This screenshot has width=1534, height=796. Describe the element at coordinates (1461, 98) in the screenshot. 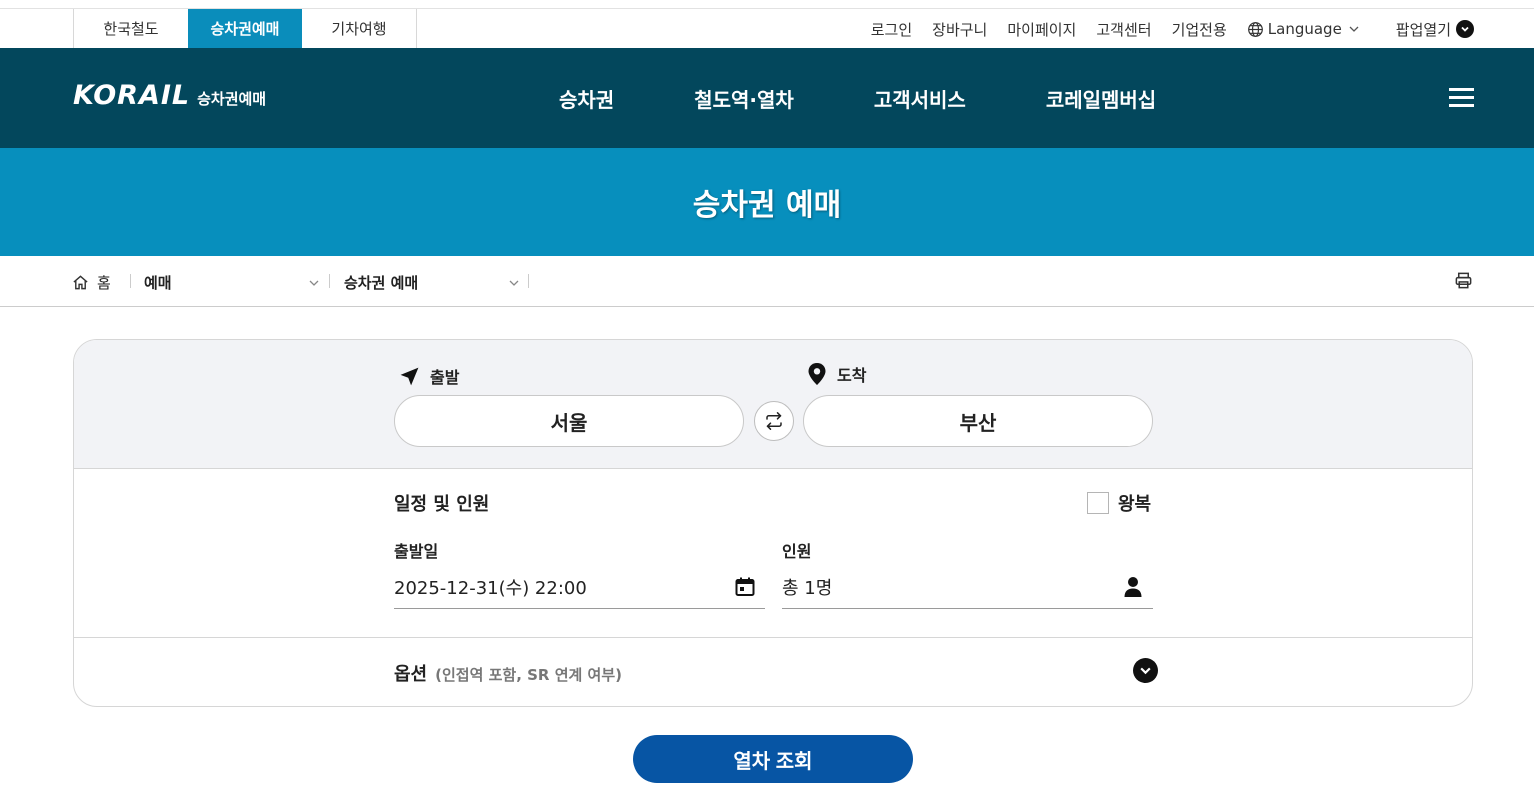

I see `hamburger-icon` at that location.